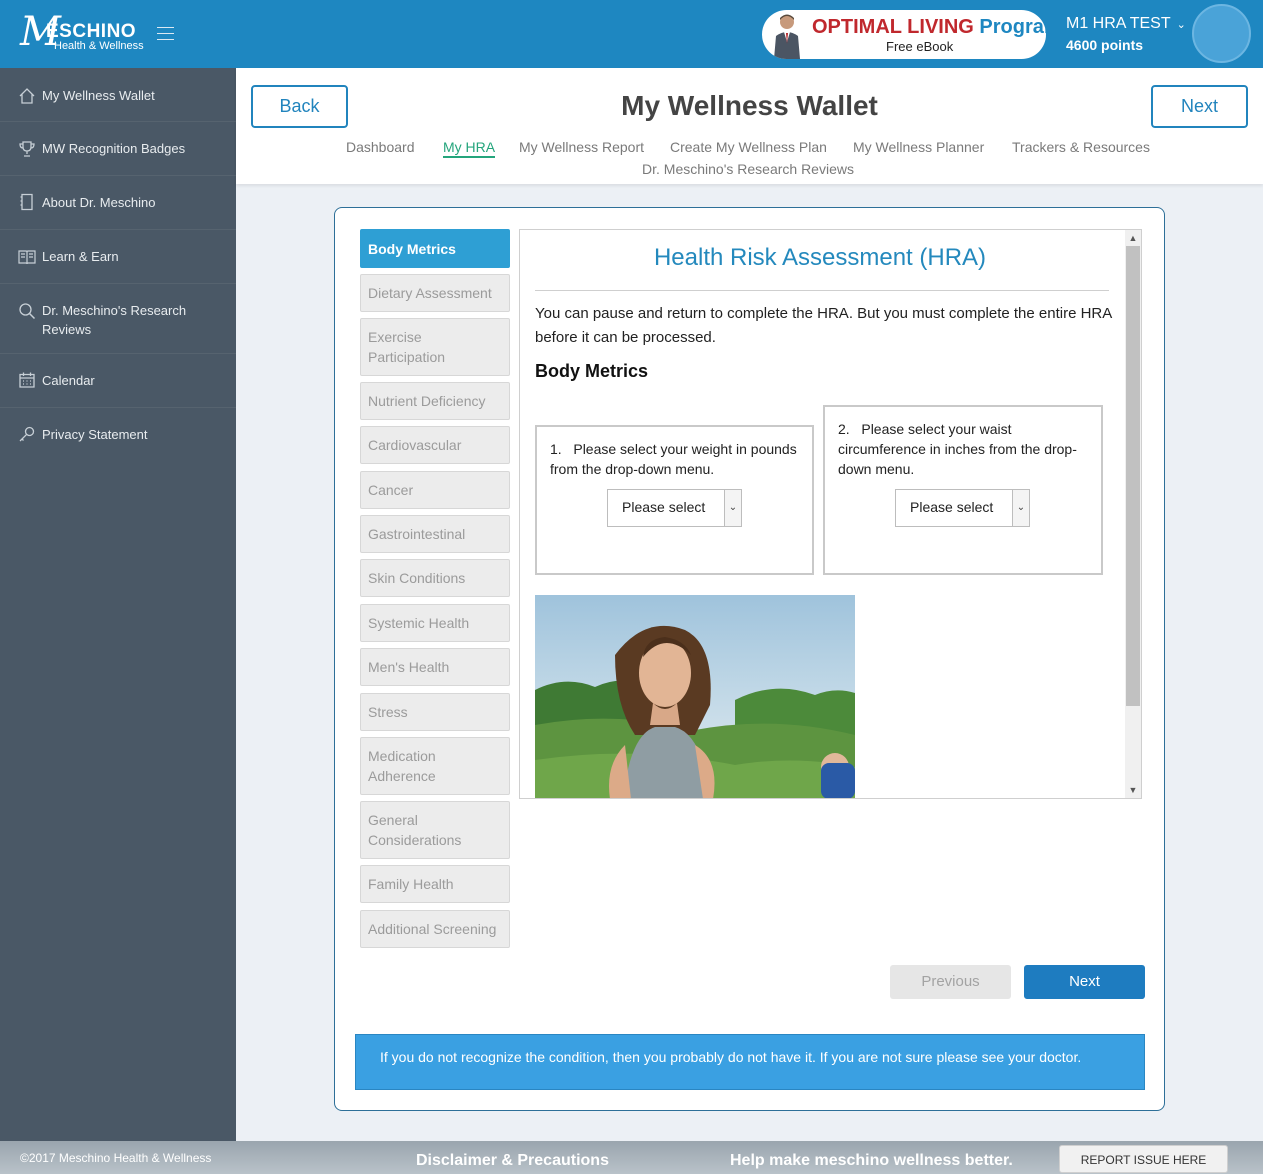 The height and width of the screenshot is (1174, 1263). I want to click on optimal-living-promo: OPTIMAL LIVING Program Free eBook, so click(904, 34).